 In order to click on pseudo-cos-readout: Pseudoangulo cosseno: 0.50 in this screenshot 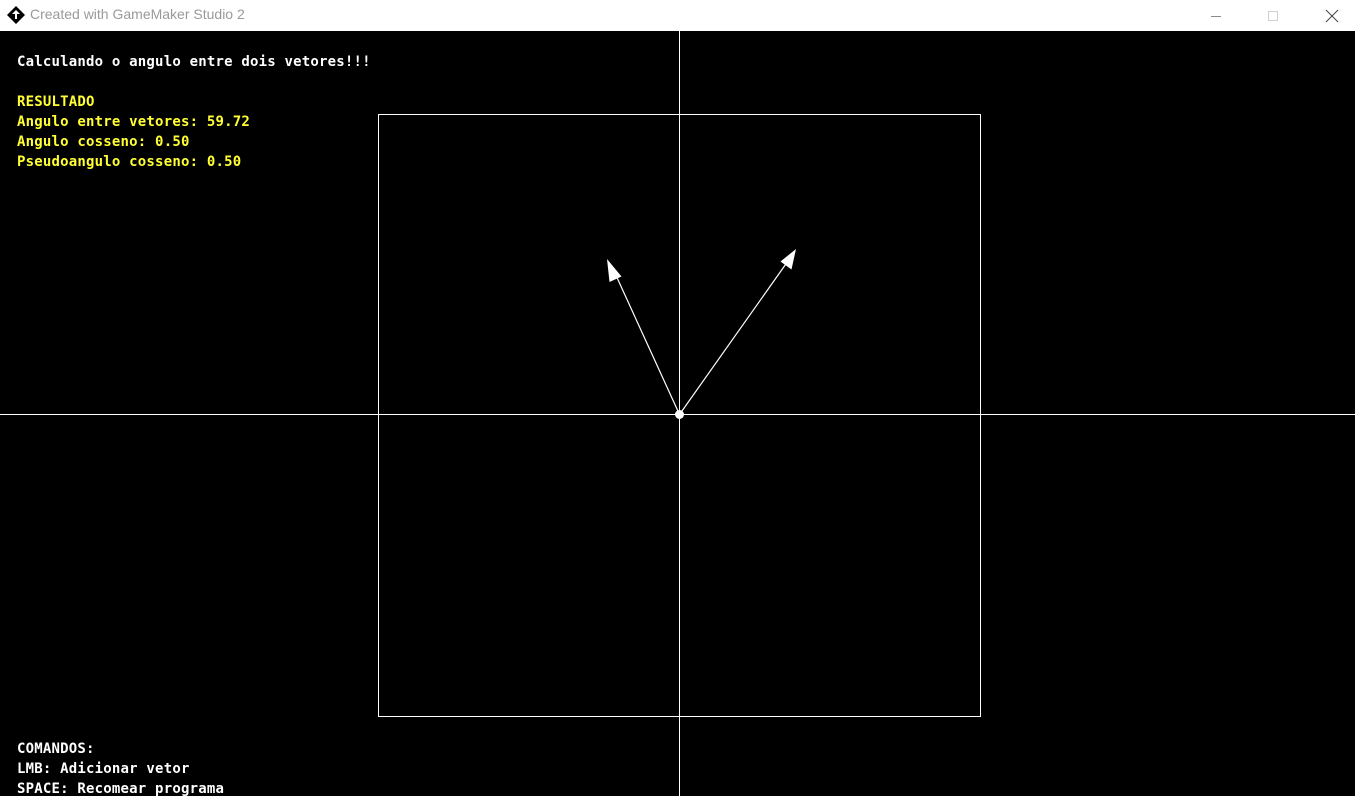, I will do `click(129, 162)`.